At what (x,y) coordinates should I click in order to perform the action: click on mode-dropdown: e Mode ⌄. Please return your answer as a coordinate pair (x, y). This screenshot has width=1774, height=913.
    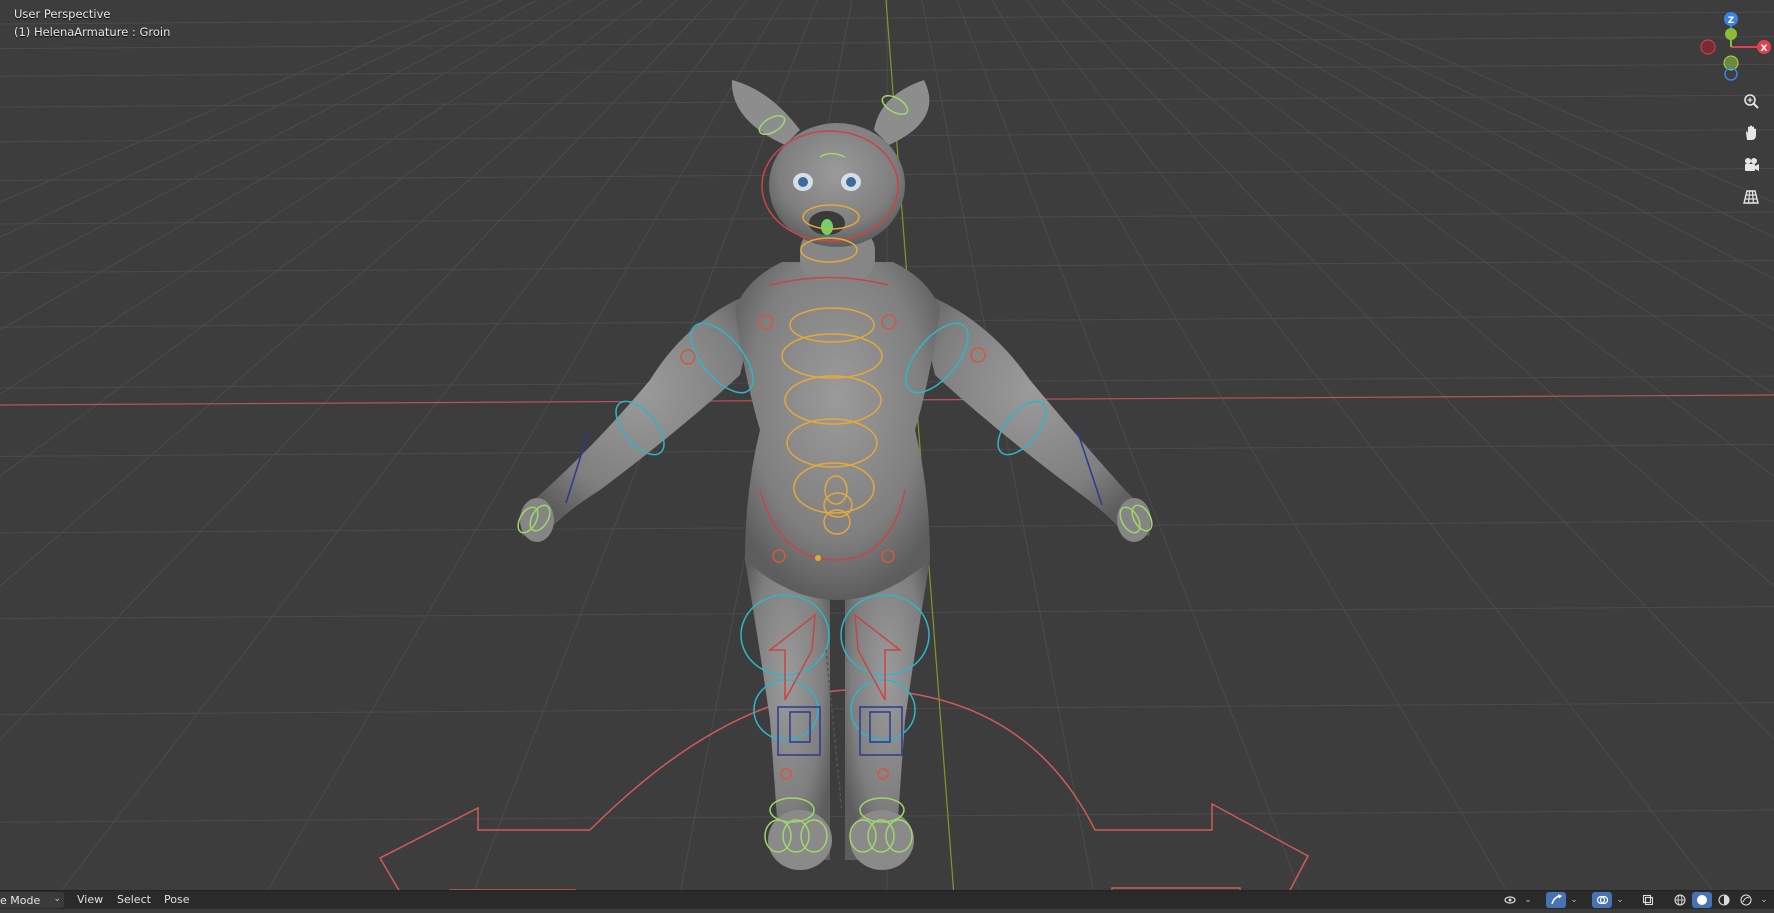
    Looking at the image, I should click on (32, 900).